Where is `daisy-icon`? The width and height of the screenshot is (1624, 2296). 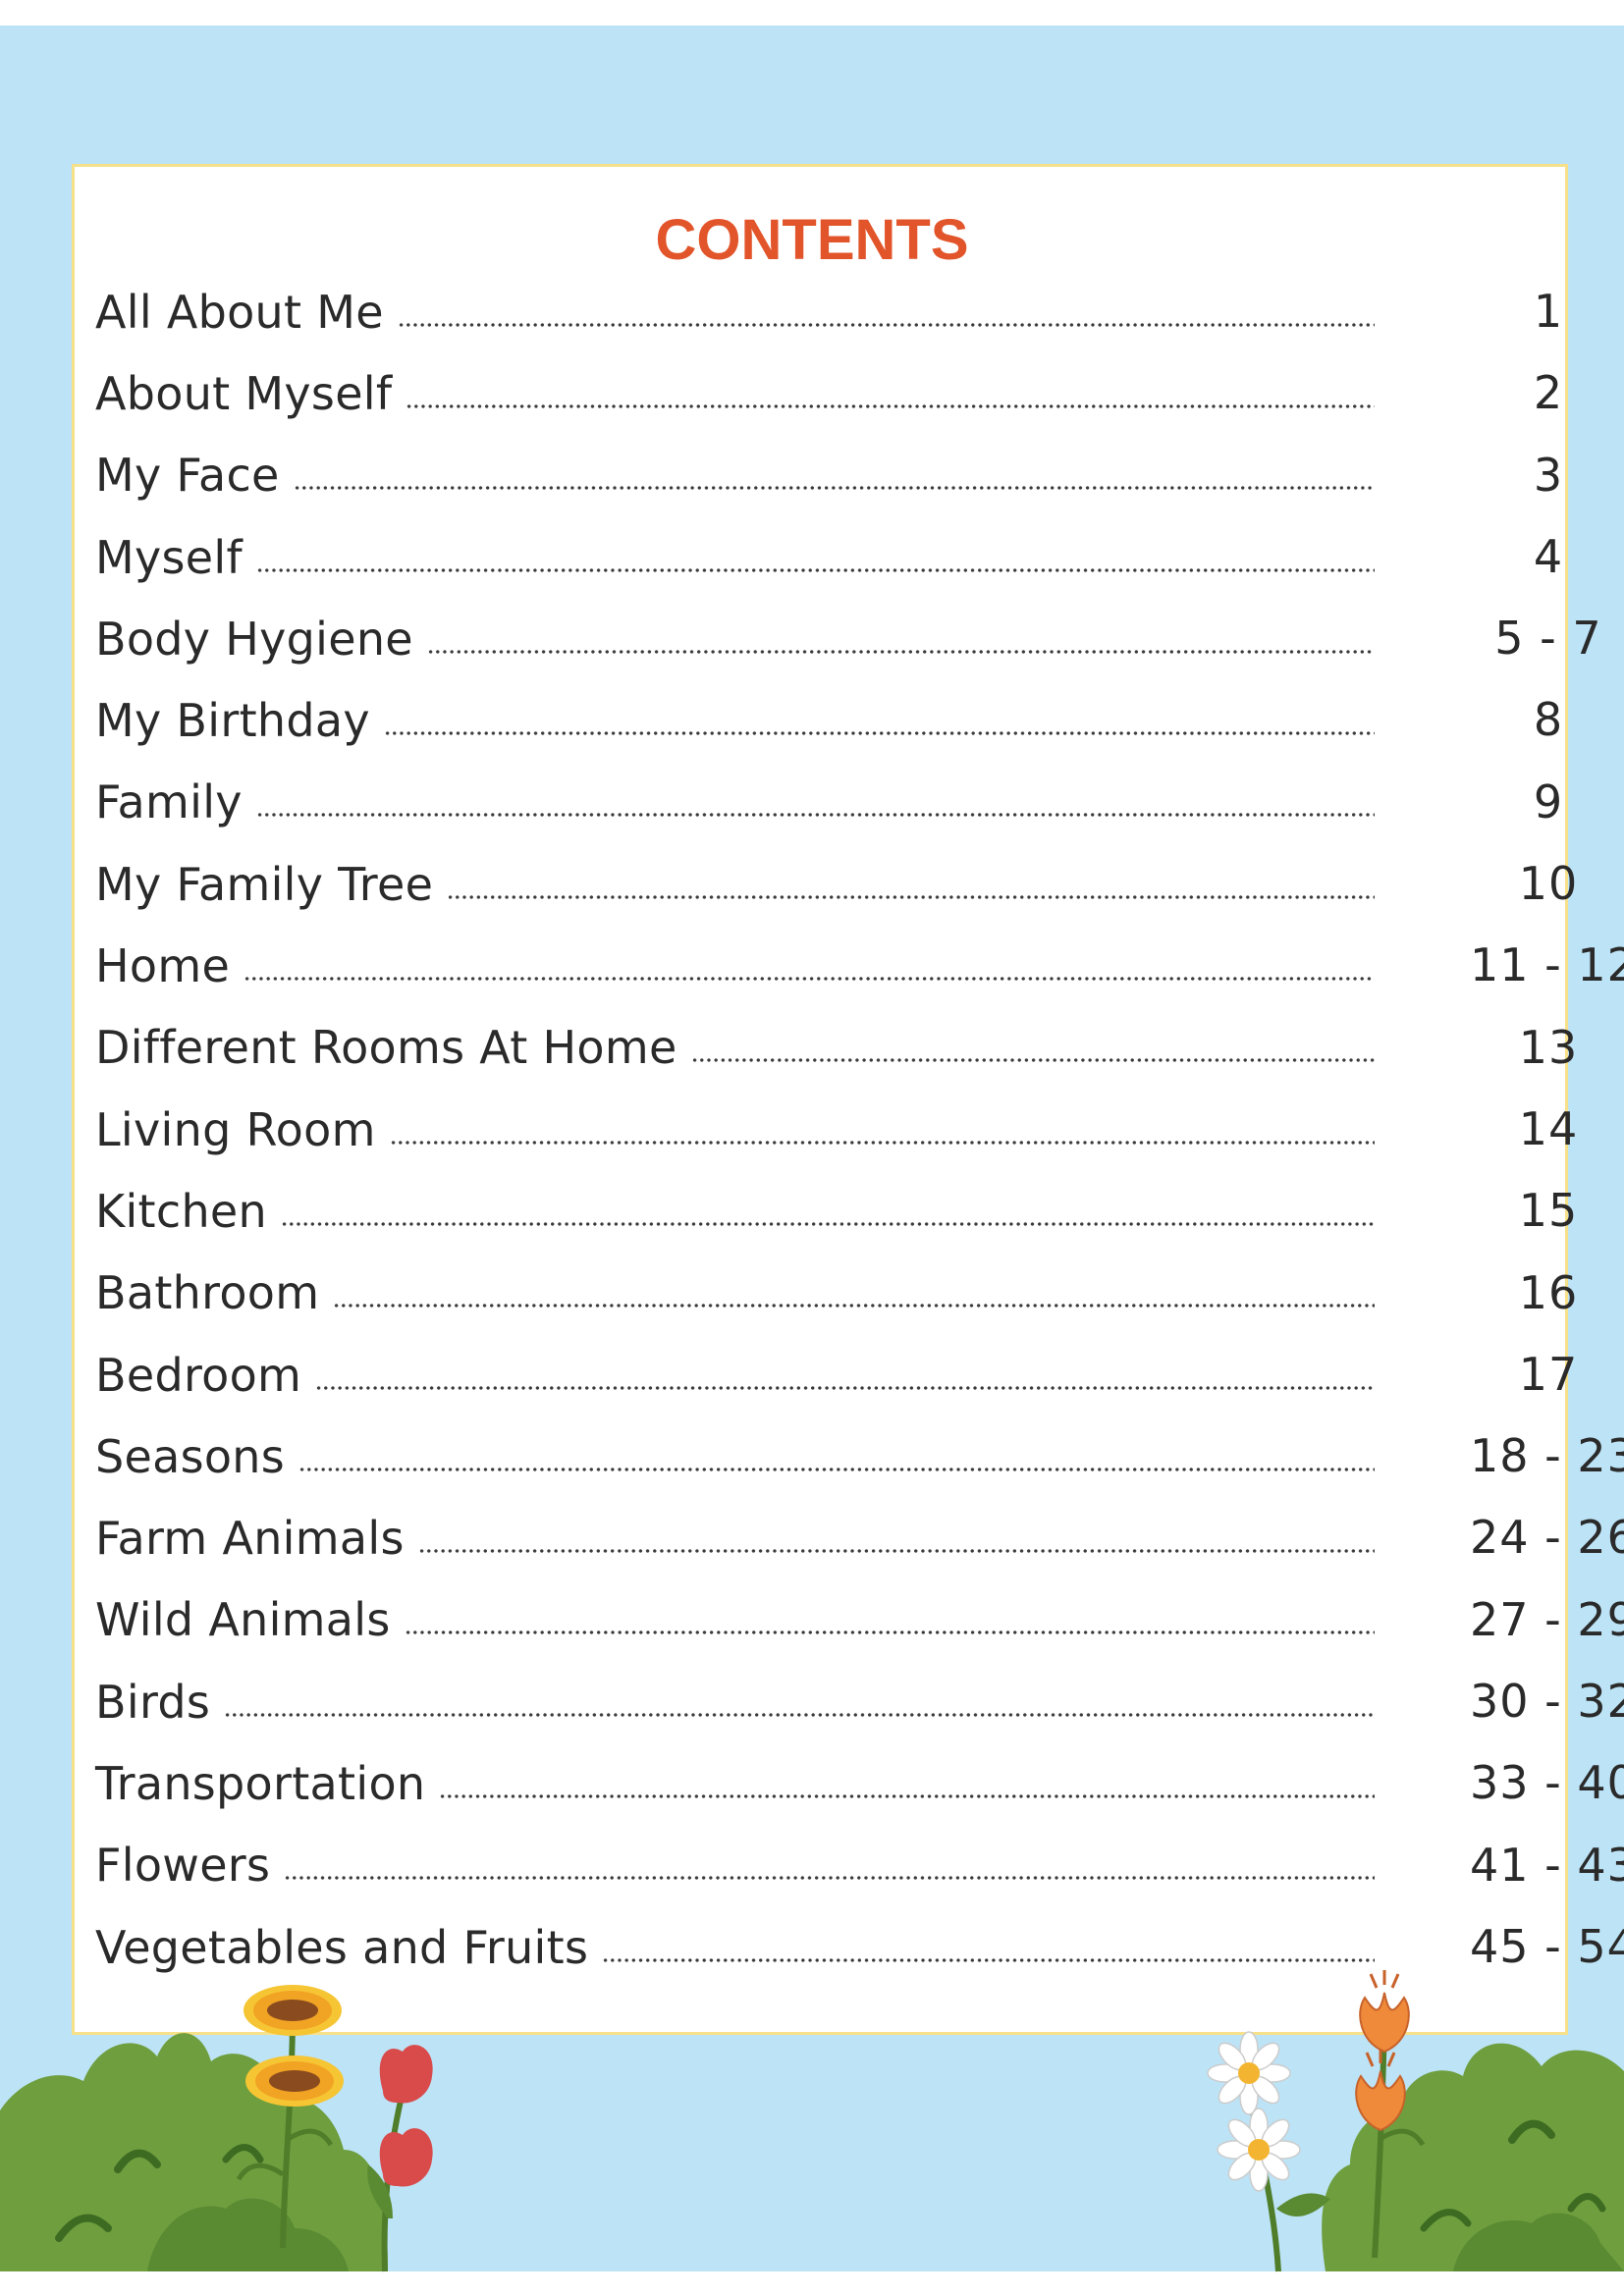 daisy-icon is located at coordinates (1268, 2151).